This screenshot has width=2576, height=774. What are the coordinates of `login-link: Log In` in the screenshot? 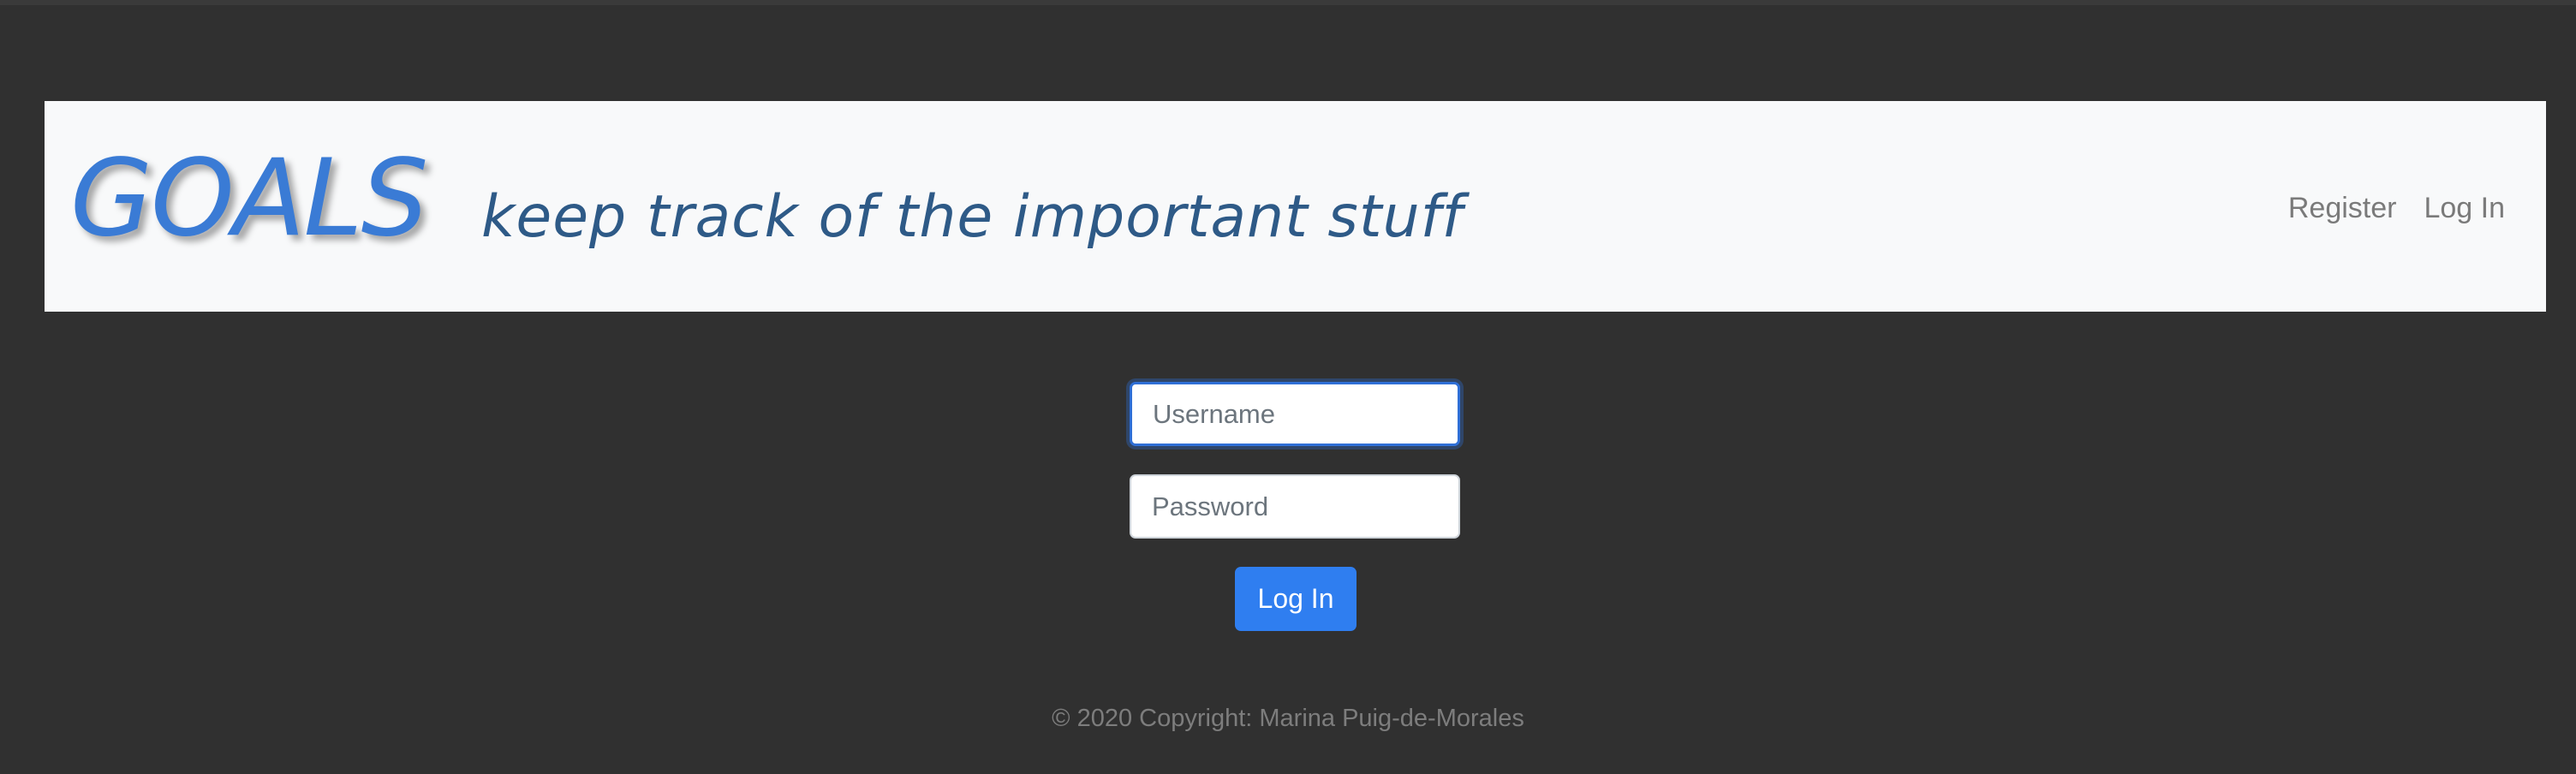 It's located at (2464, 208).